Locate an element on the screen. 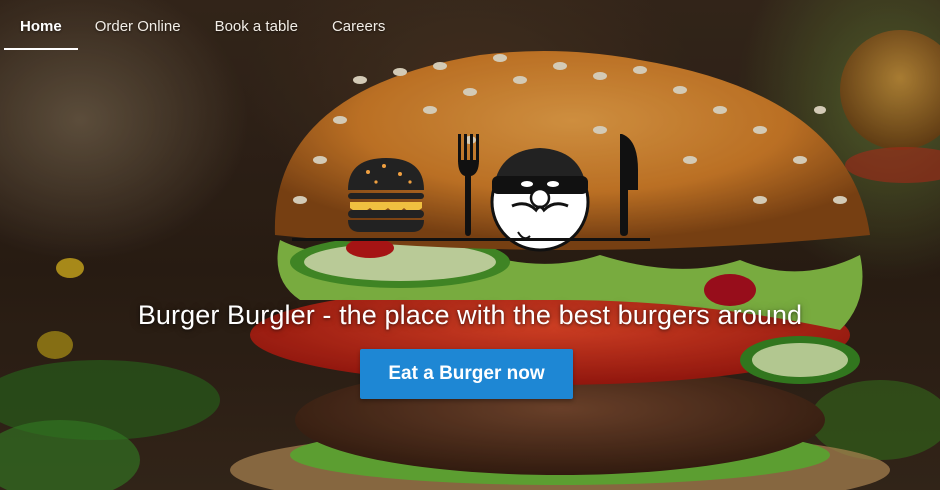 The image size is (940, 490). burger-burgler-logo is located at coordinates (471, 193).